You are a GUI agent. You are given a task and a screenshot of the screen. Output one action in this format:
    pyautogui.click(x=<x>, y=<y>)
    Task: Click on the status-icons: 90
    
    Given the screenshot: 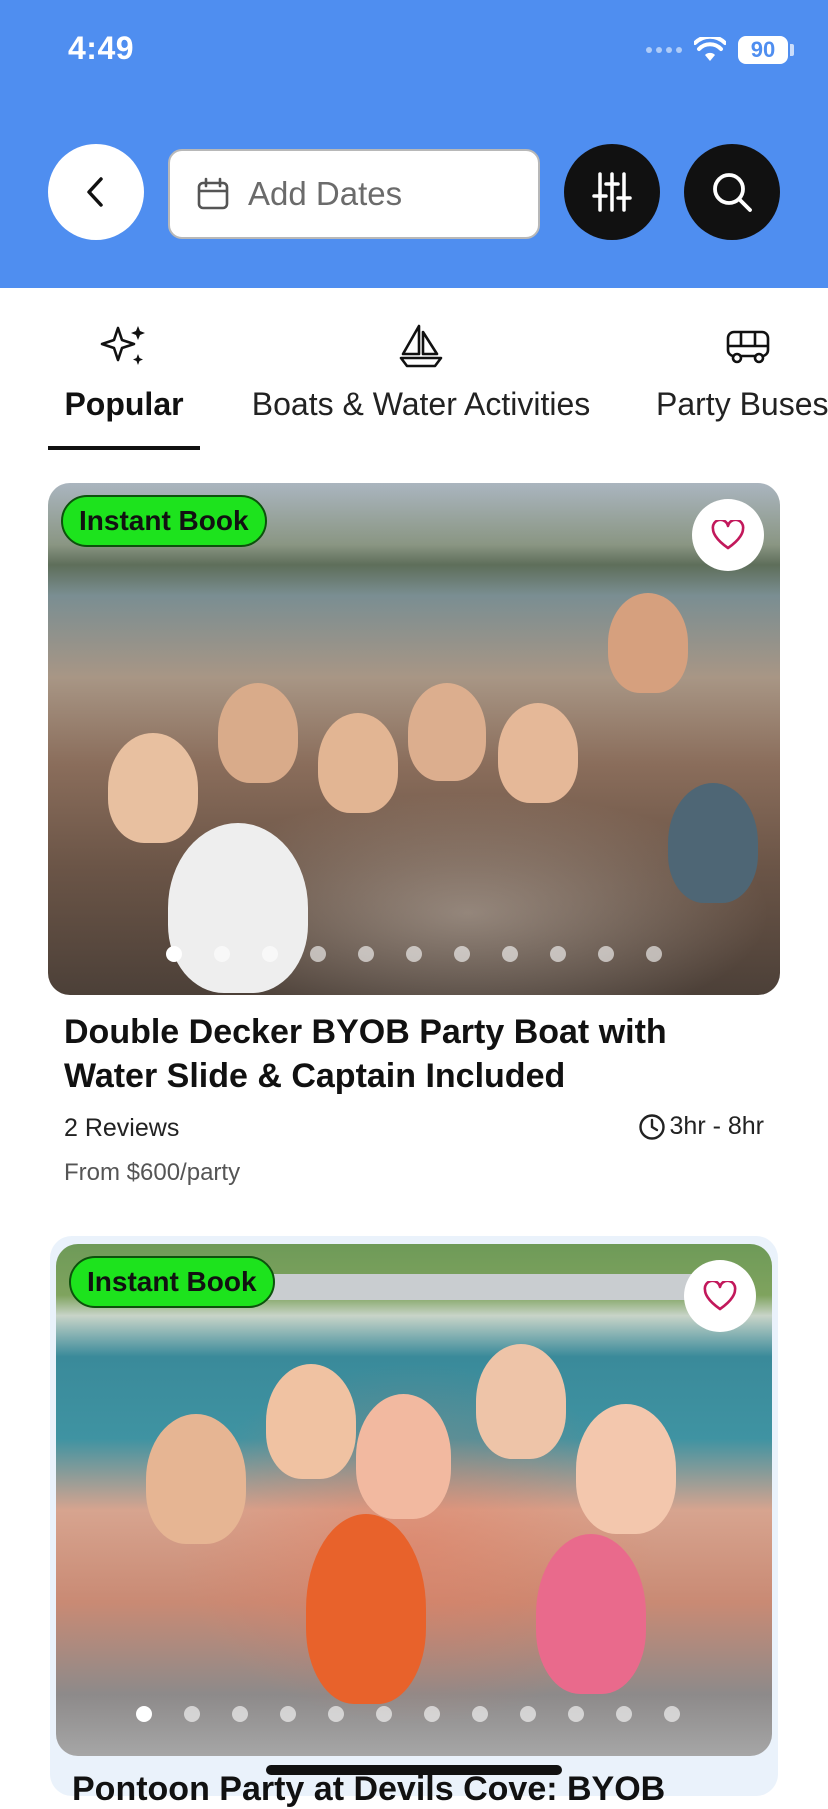 What is the action you would take?
    pyautogui.click(x=720, y=50)
    